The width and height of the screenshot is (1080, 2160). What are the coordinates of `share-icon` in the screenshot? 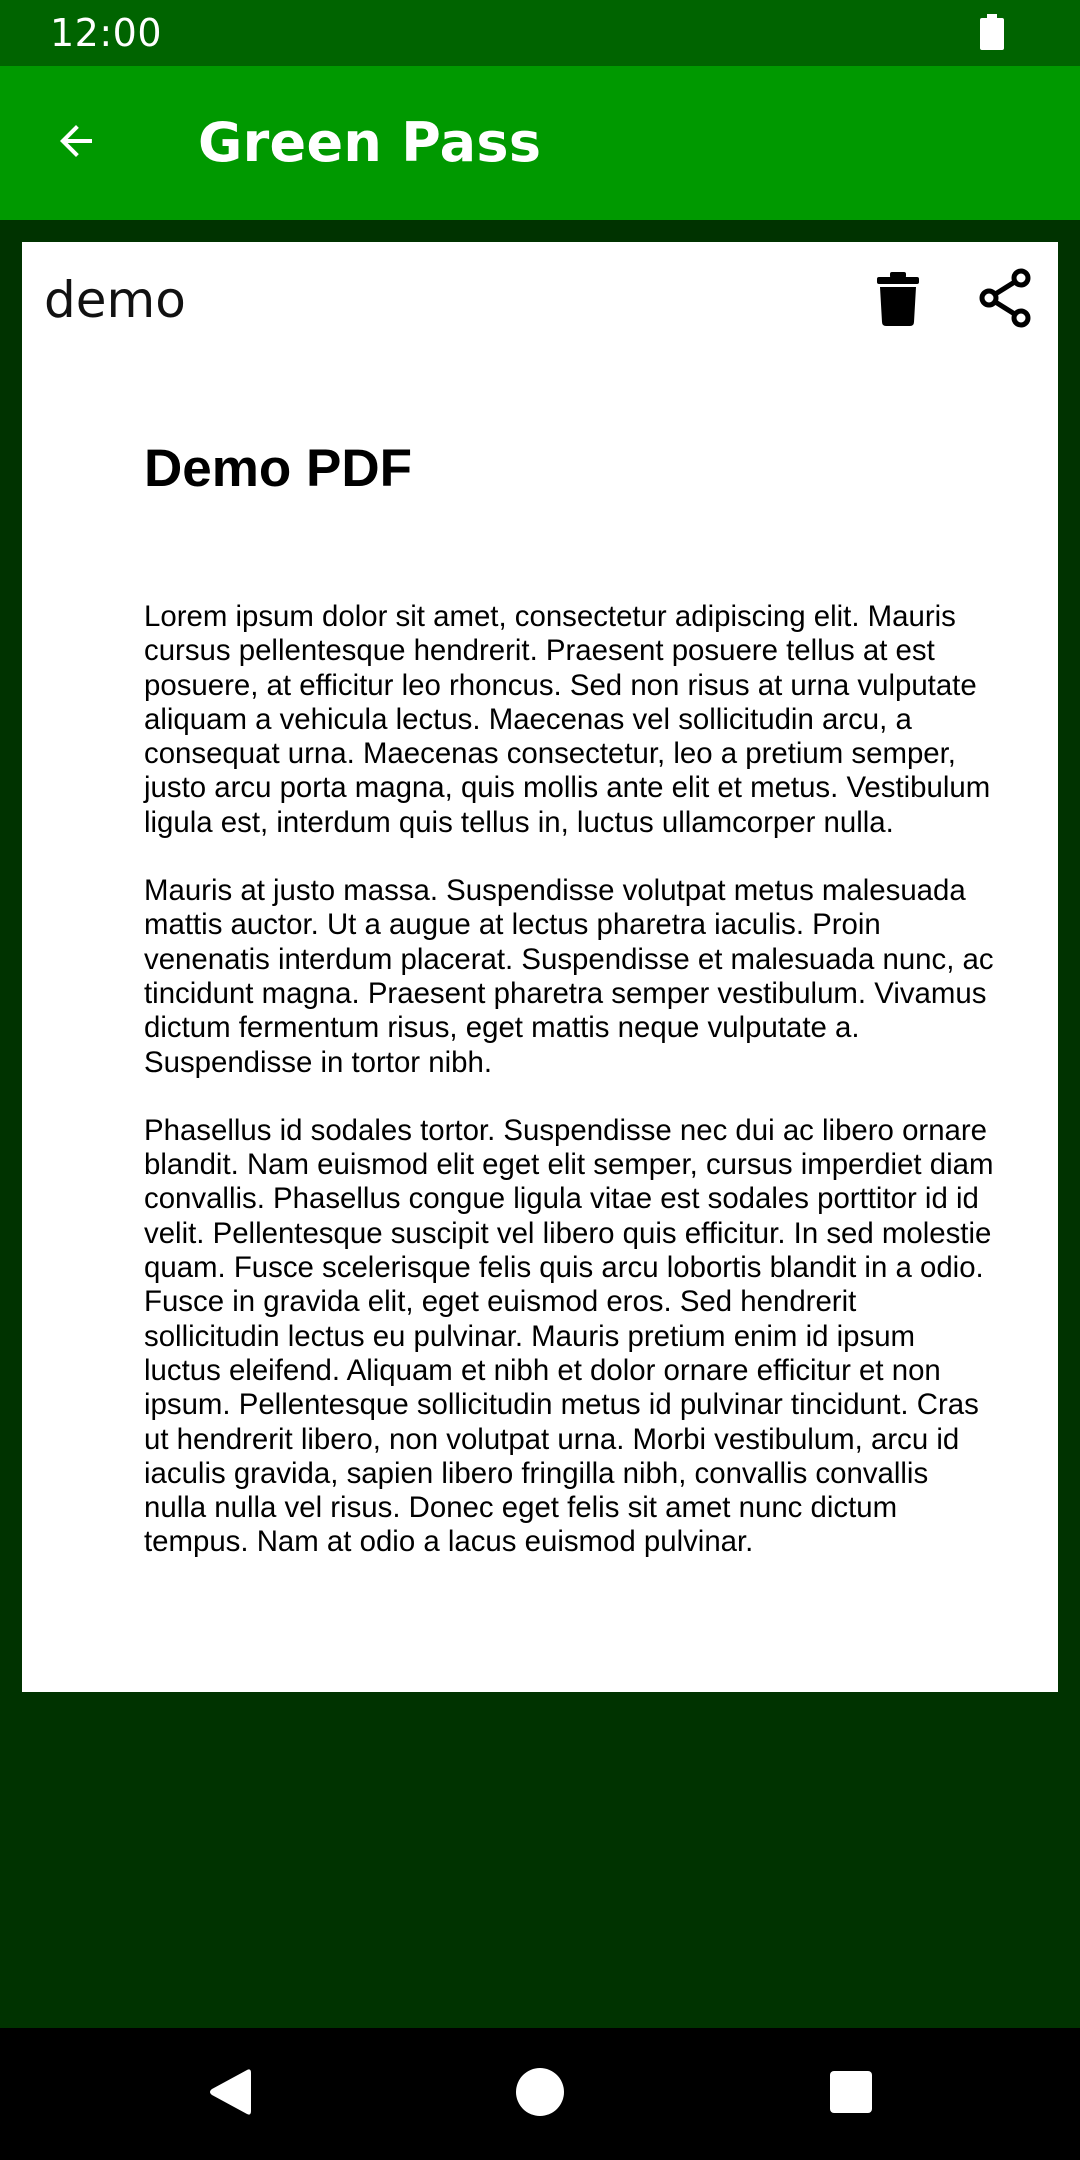 It's located at (1005, 300).